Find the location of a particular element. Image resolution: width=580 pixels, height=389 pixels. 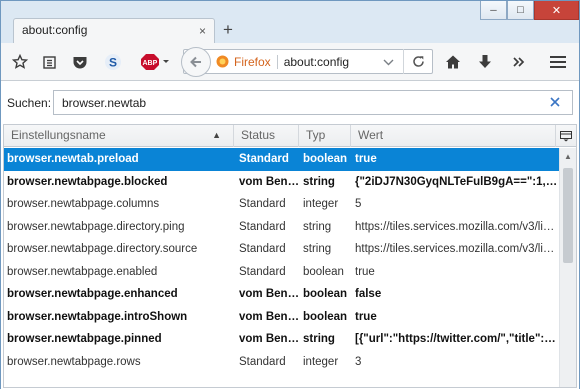

pref-name-cell: browser.newtabpage.columns is located at coordinates (83, 204).